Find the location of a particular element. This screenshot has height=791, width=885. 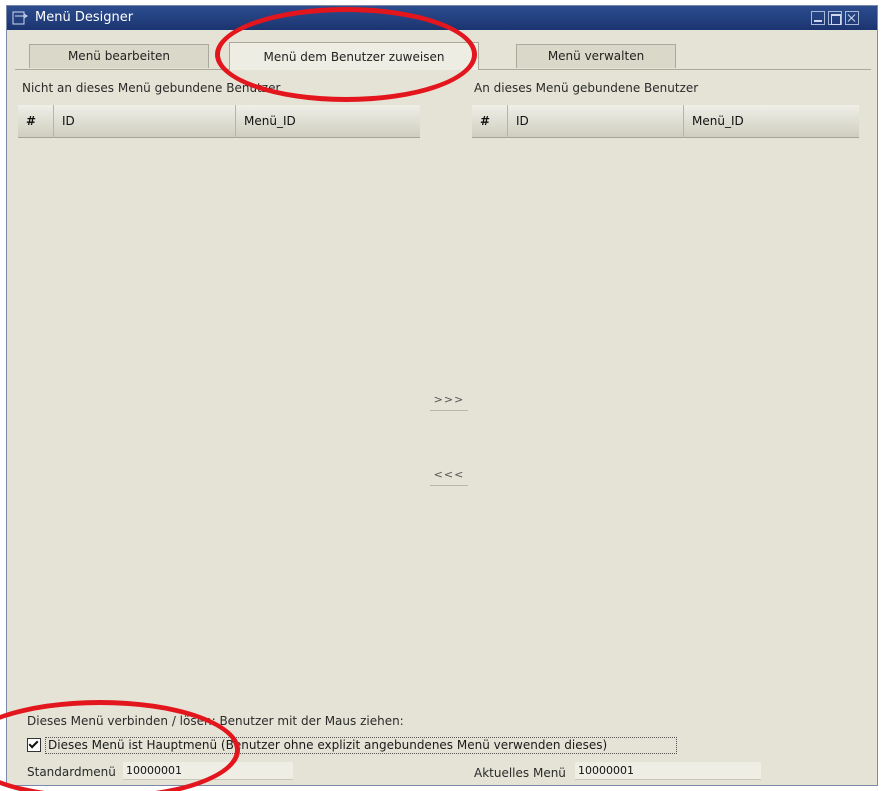

right-grid-header: # ID Menü_ID is located at coordinates (665, 121).